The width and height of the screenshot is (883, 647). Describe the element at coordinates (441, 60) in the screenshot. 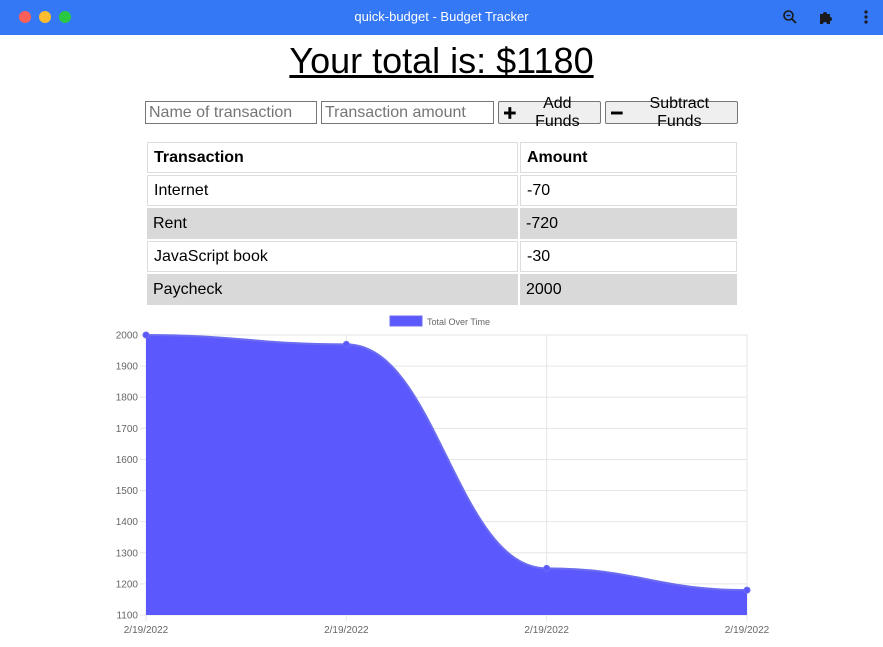

I see `total-heading: Your total is: $1180` at that location.